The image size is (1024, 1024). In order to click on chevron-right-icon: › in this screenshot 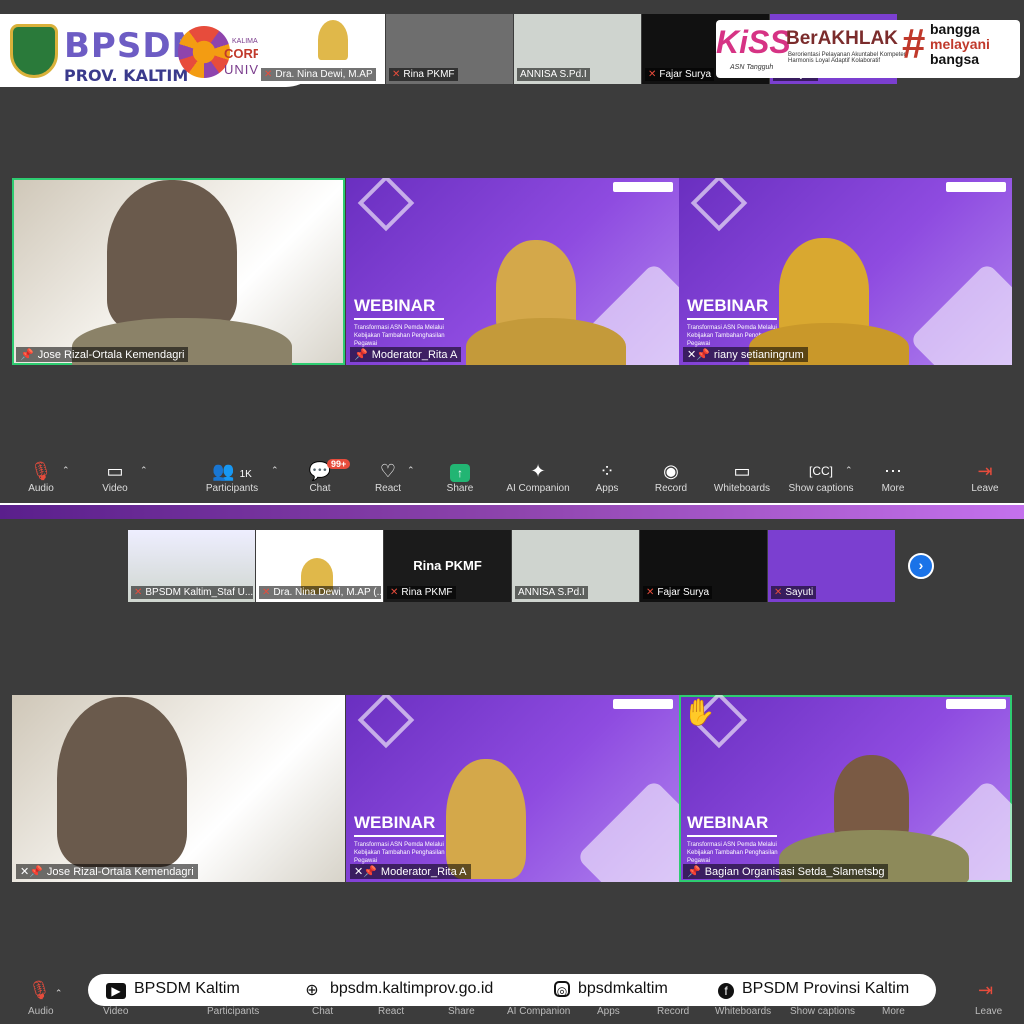, I will do `click(921, 565)`.